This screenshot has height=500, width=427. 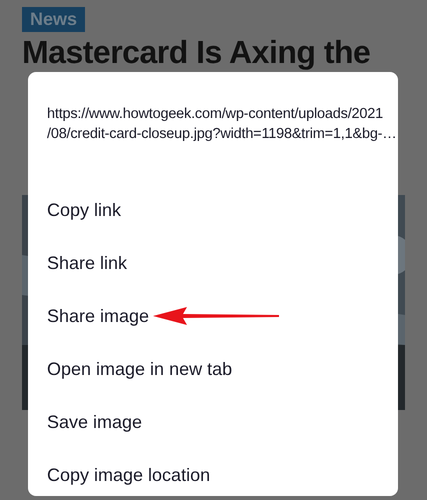 What do you see at coordinates (94, 422) in the screenshot?
I see `menu-item: Save image` at bounding box center [94, 422].